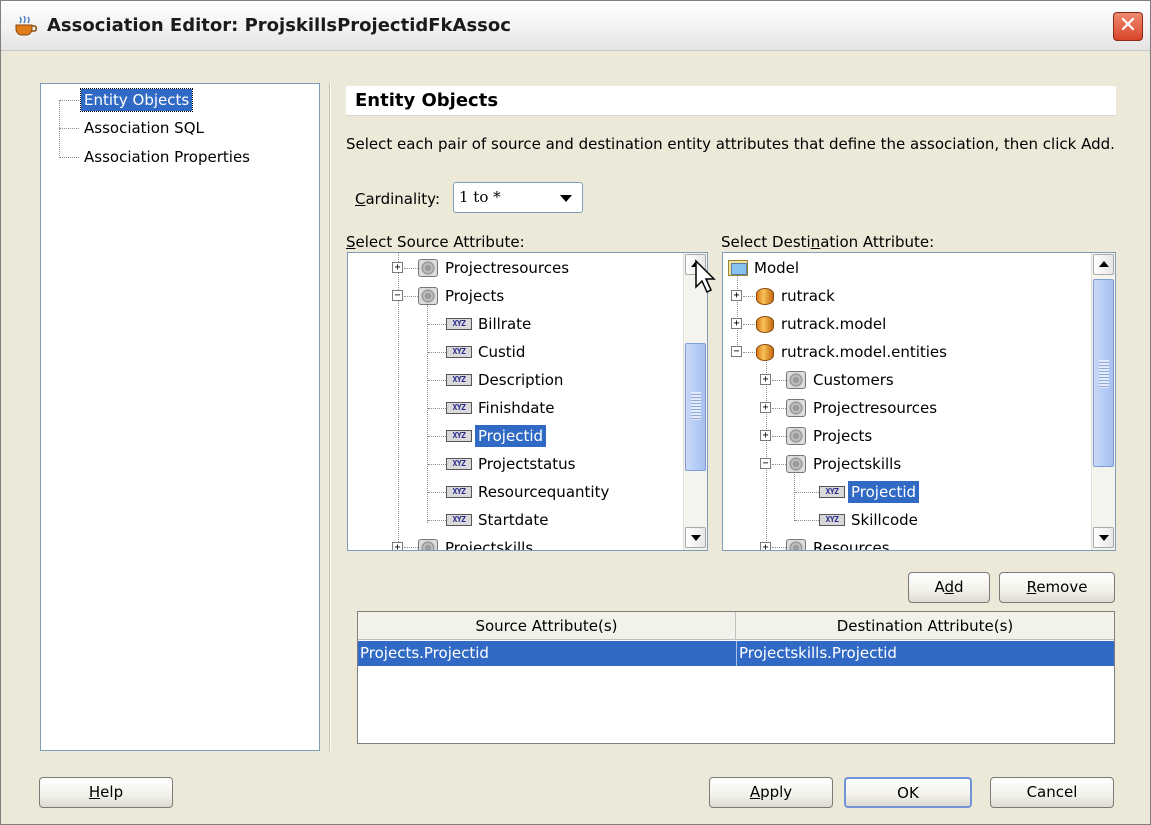 Image resolution: width=1151 pixels, height=825 pixels. I want to click on tree-node-finishdate: Finishdate, so click(516, 408).